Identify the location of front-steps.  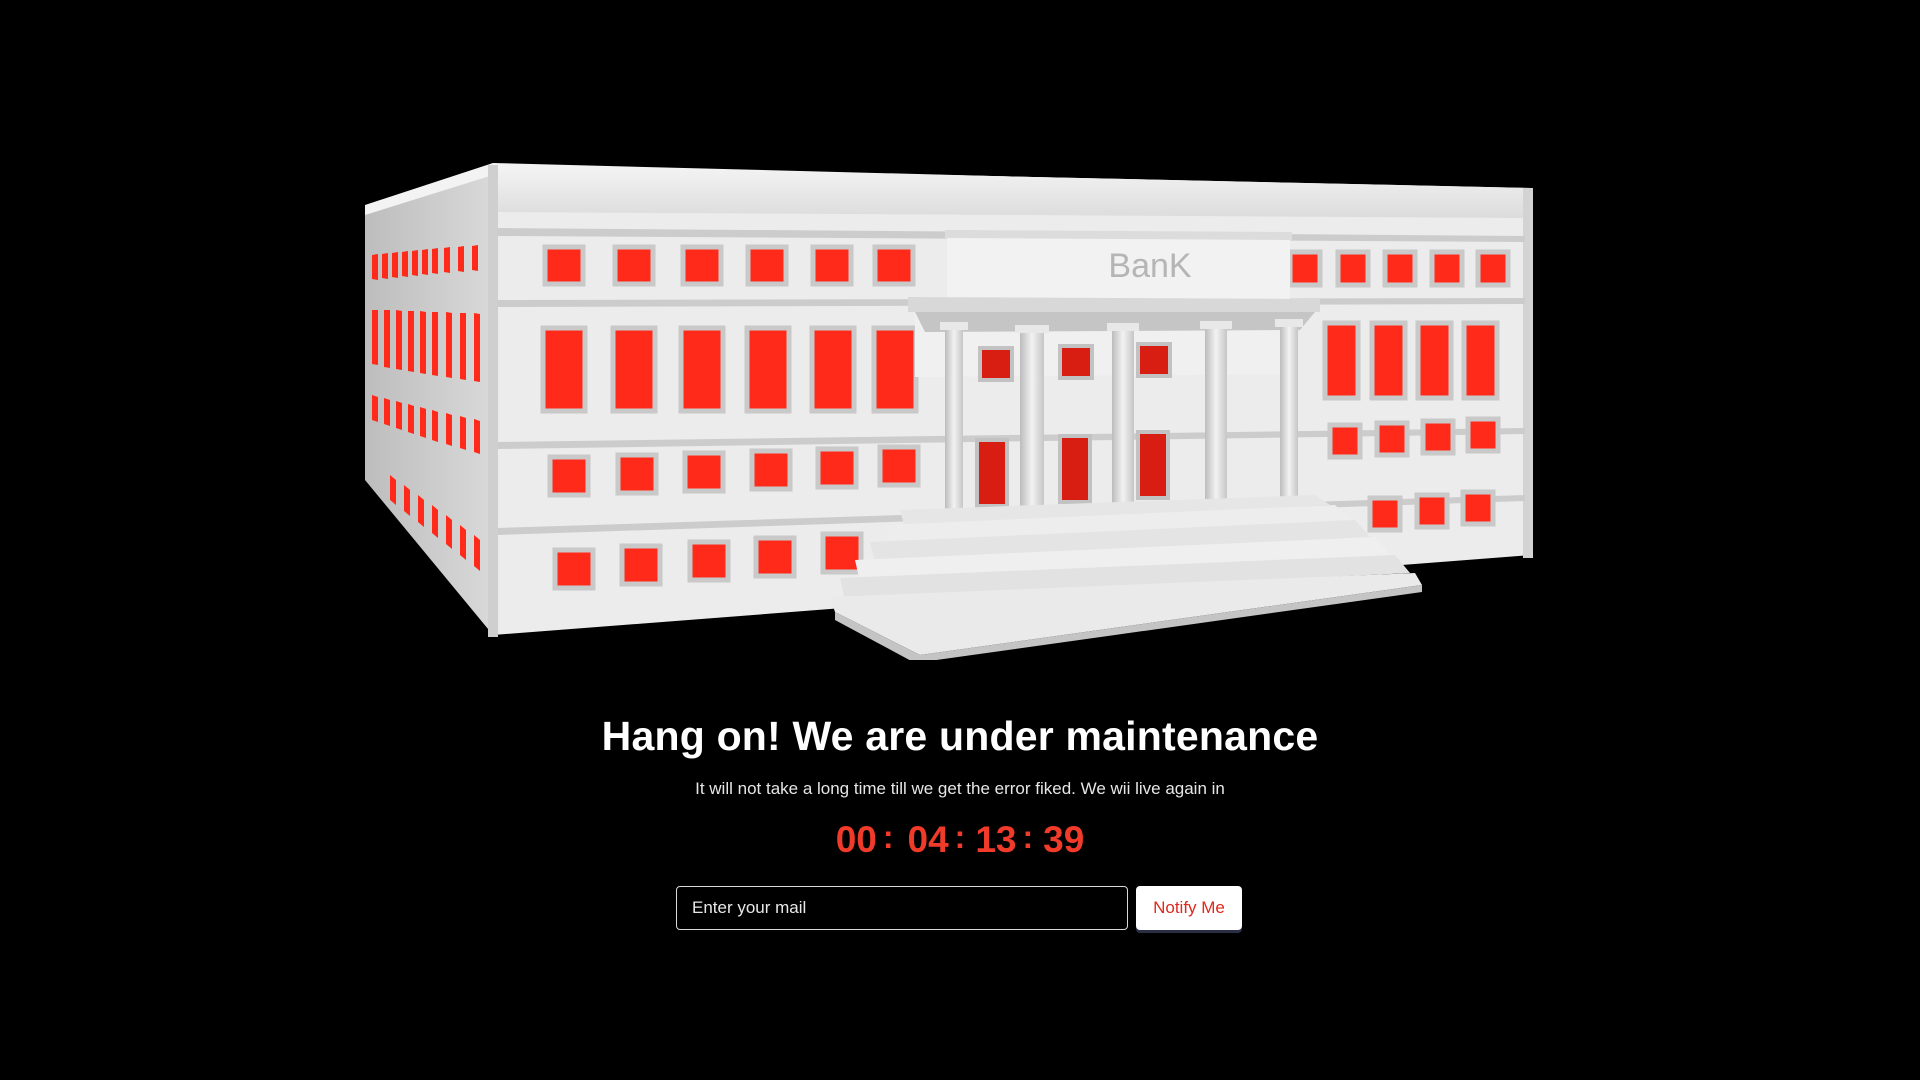
(1126, 577).